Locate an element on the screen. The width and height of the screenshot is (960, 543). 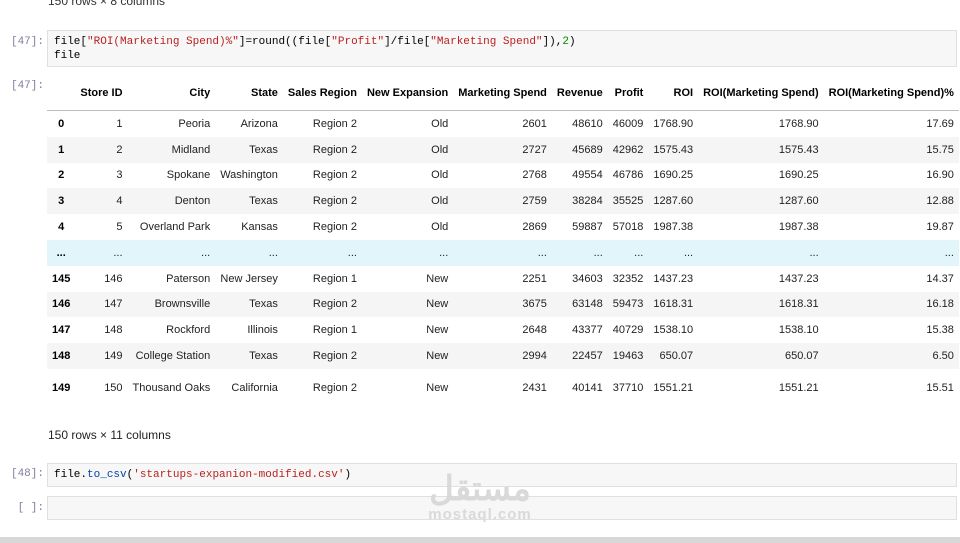
table-cell: 2601 is located at coordinates (534, 123).